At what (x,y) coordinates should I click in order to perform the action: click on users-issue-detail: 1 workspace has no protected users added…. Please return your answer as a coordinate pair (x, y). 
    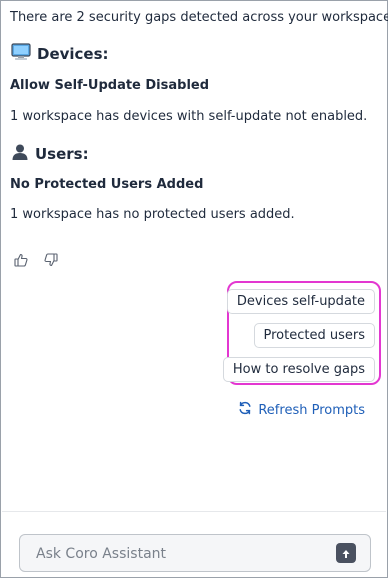
    Looking at the image, I should click on (152, 214).